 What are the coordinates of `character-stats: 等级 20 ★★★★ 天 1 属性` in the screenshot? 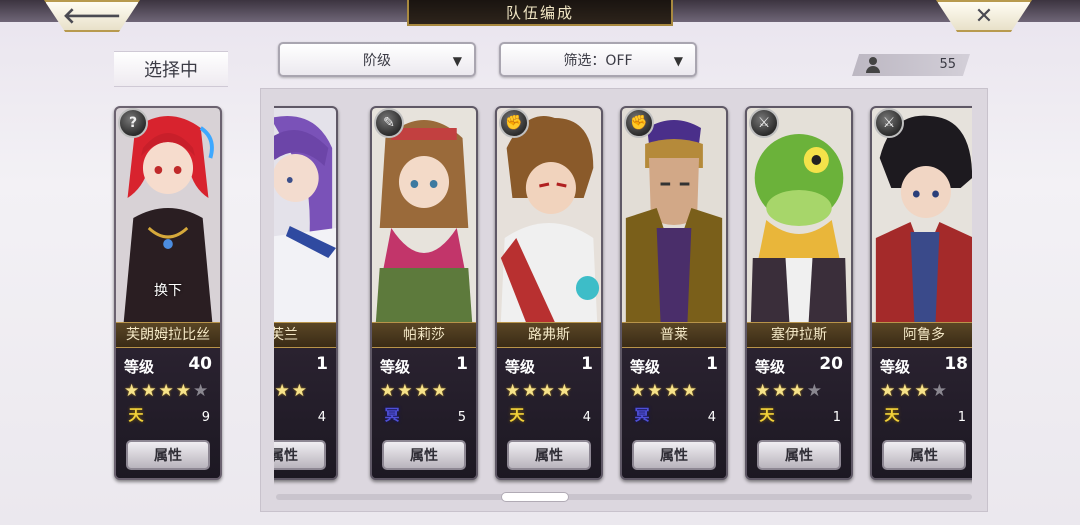 It's located at (799, 413).